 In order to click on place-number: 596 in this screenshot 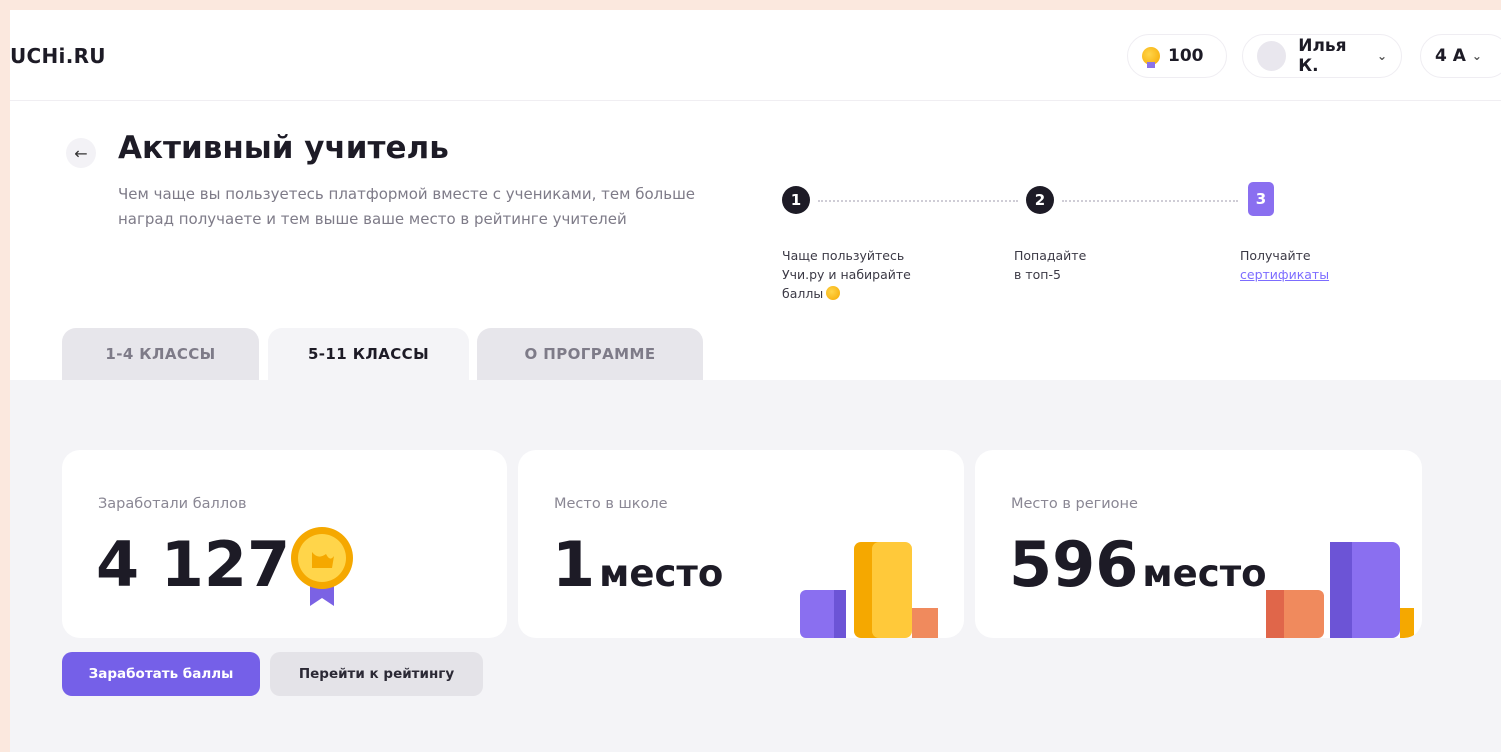, I will do `click(1074, 564)`.